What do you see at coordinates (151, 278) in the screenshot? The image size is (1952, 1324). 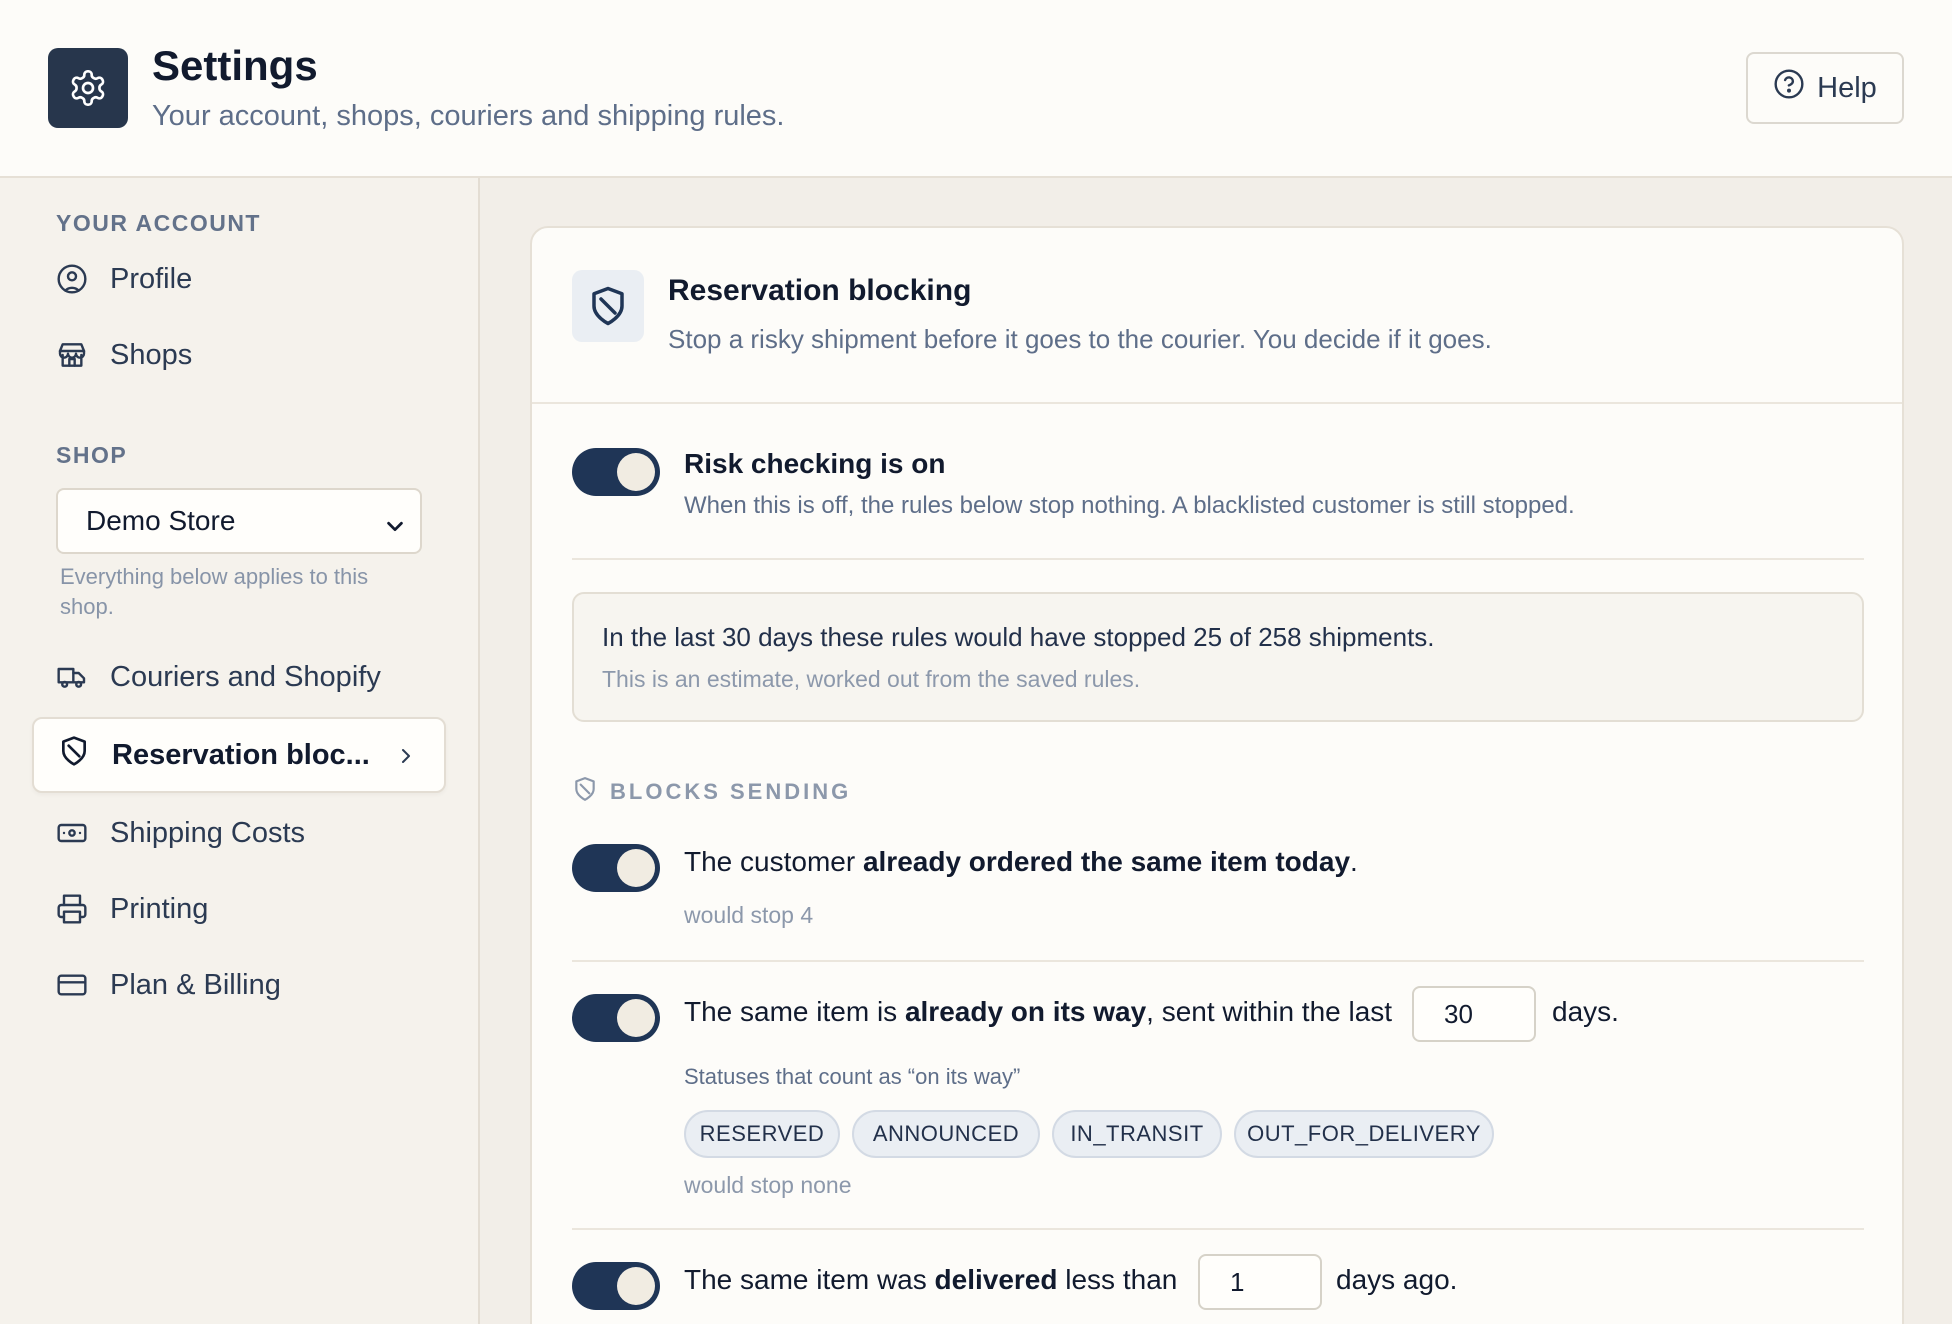 I see `sidebar-item-label: Profile` at bounding box center [151, 278].